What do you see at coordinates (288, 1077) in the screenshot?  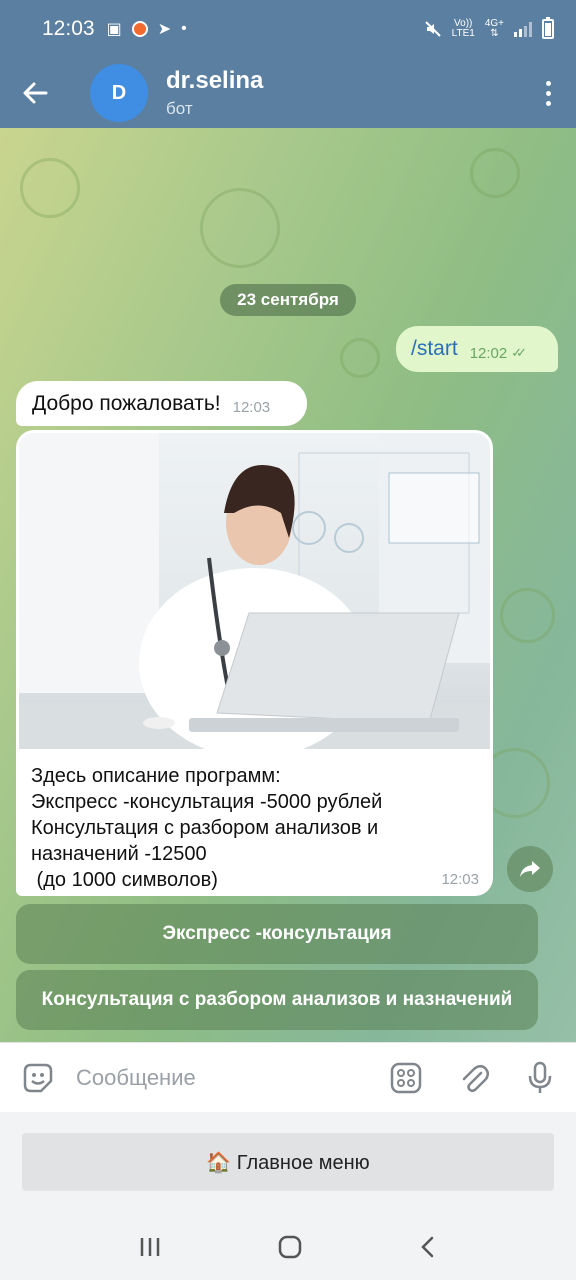 I see `message-input-bar: Сообщение` at bounding box center [288, 1077].